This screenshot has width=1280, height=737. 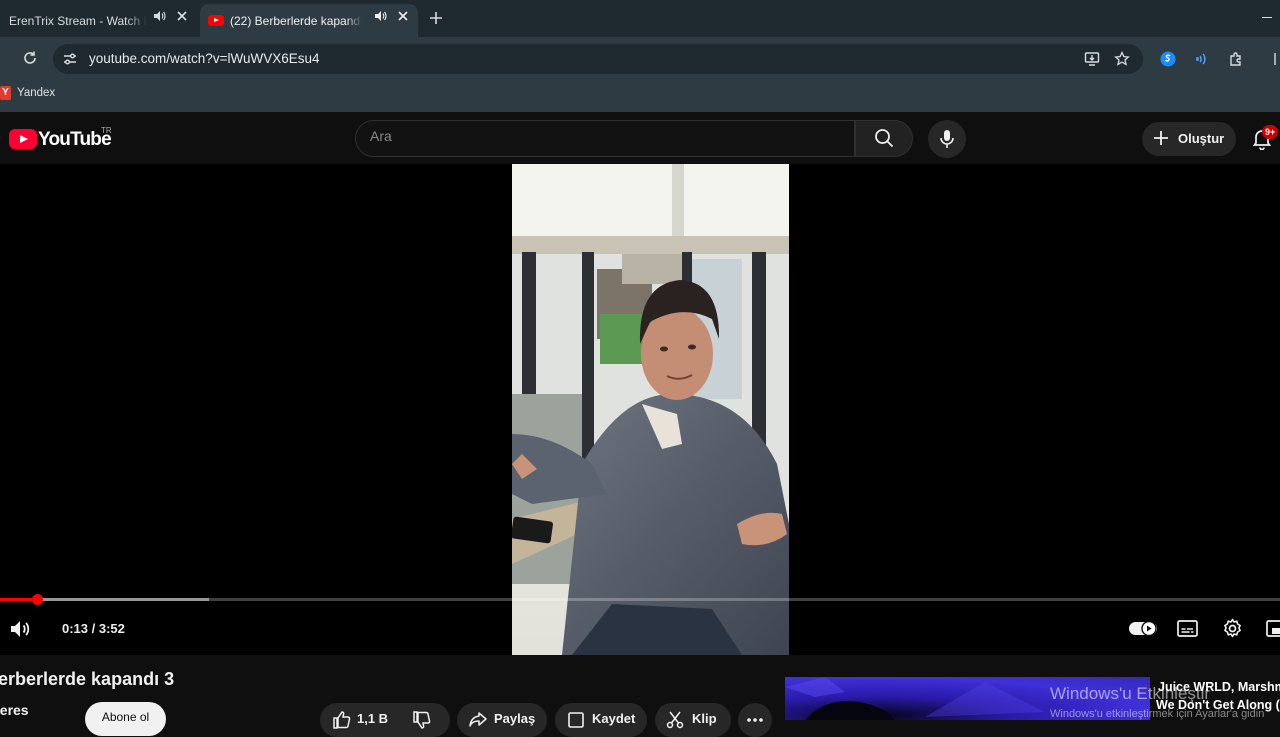 I want to click on notification-count-badge: 9+, so click(x=1270, y=132).